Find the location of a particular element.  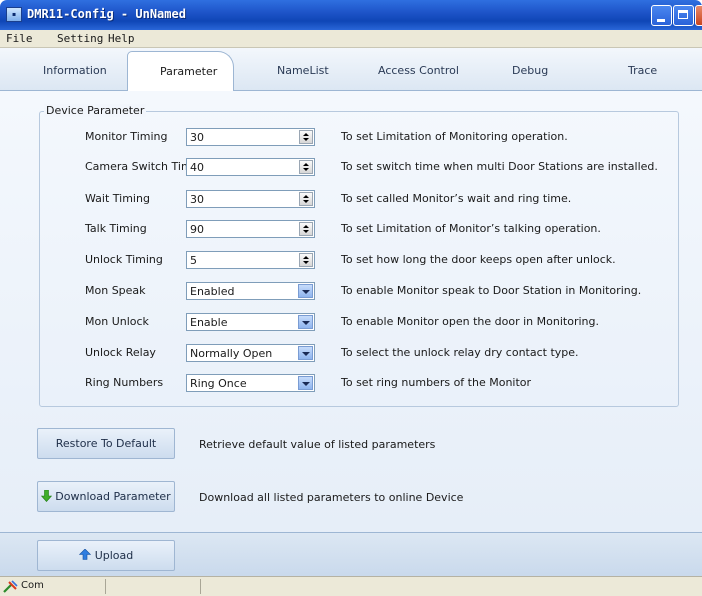

field-value: 40 is located at coordinates (197, 167).